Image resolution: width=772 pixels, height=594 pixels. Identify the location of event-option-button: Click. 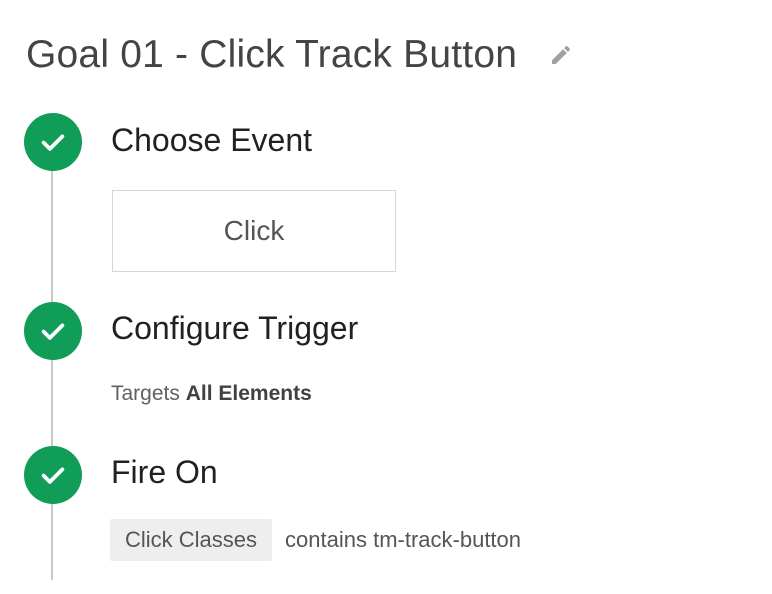
(254, 231).